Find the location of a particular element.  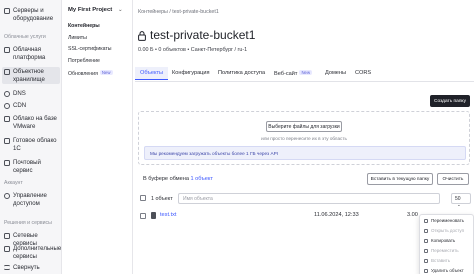

mail-icon is located at coordinates (7, 163).